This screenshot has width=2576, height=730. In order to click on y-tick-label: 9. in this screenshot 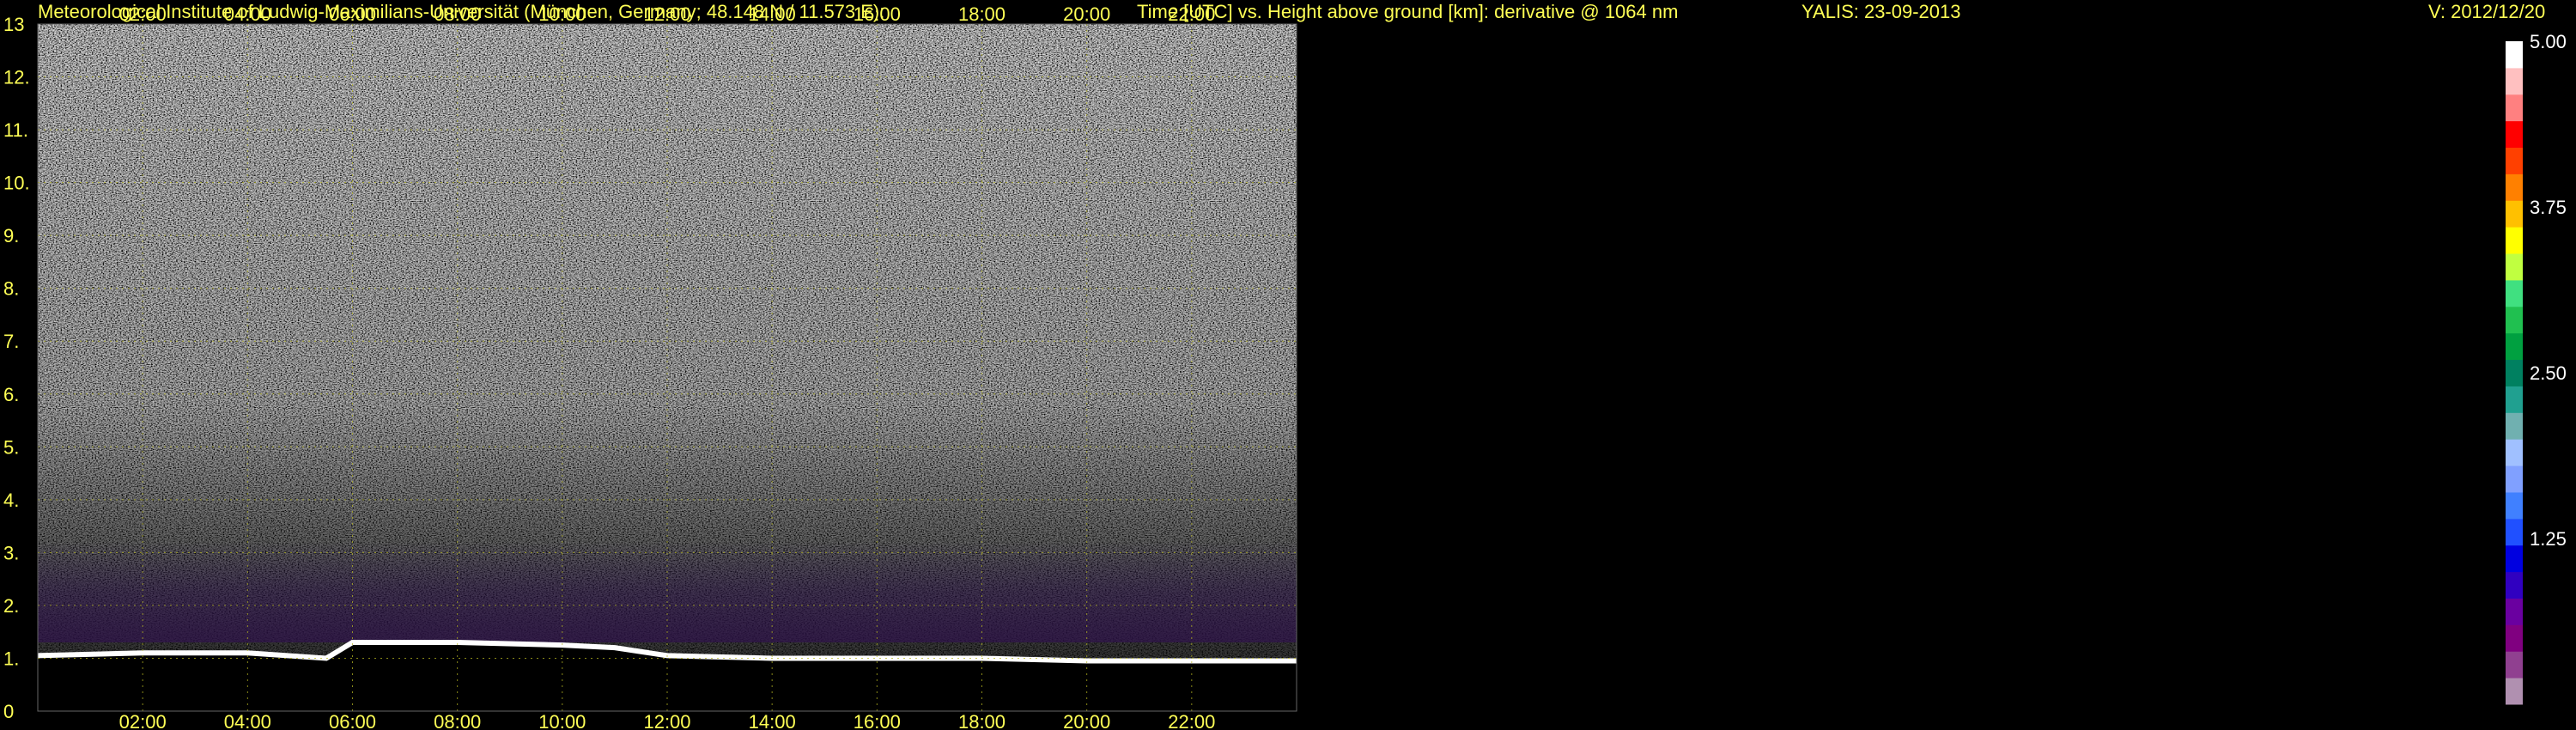, I will do `click(11, 235)`.